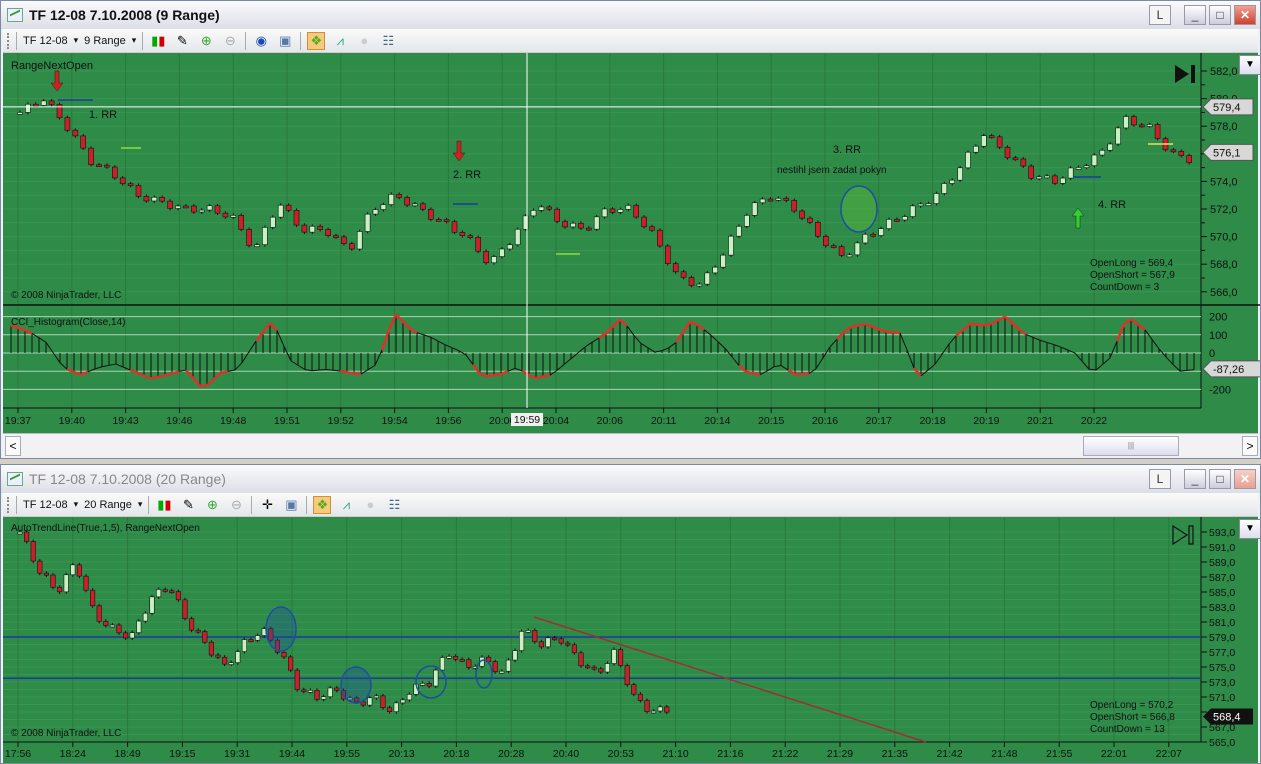 This screenshot has width=1261, height=764. Describe the element at coordinates (356, 685) in the screenshot. I see `highlight-ellipse` at that location.